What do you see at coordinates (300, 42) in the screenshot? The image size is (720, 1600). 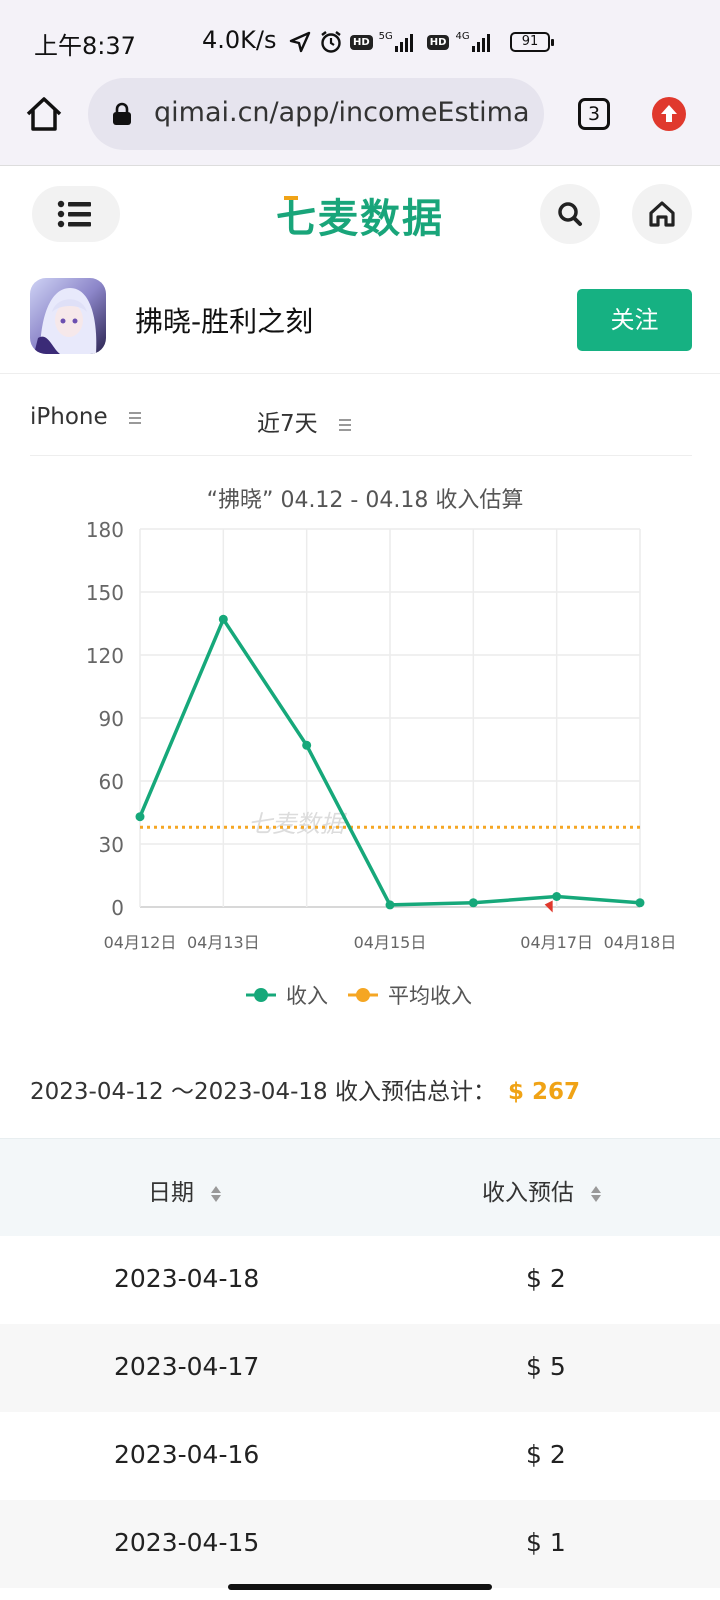 I see `navigation-icon` at bounding box center [300, 42].